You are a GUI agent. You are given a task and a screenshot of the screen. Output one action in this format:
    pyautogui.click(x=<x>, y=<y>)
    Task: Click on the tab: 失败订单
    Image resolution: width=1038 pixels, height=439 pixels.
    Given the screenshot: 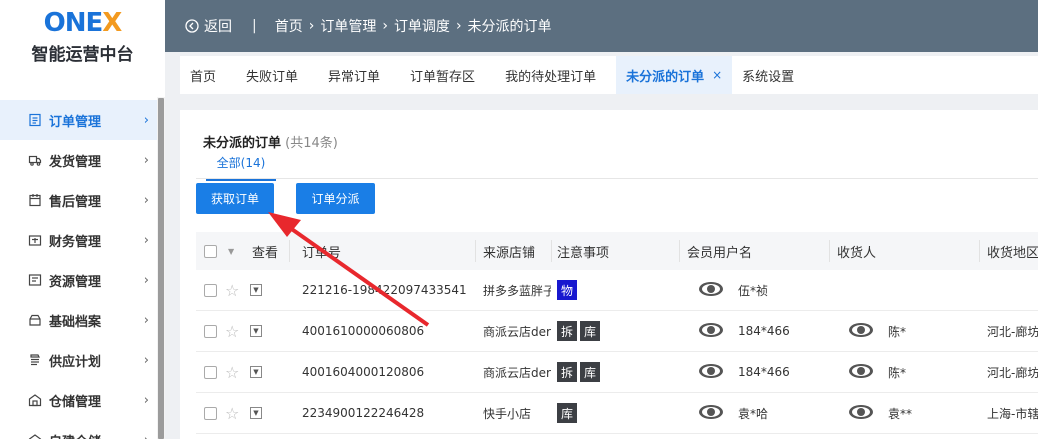 What is the action you would take?
    pyautogui.click(x=277, y=75)
    